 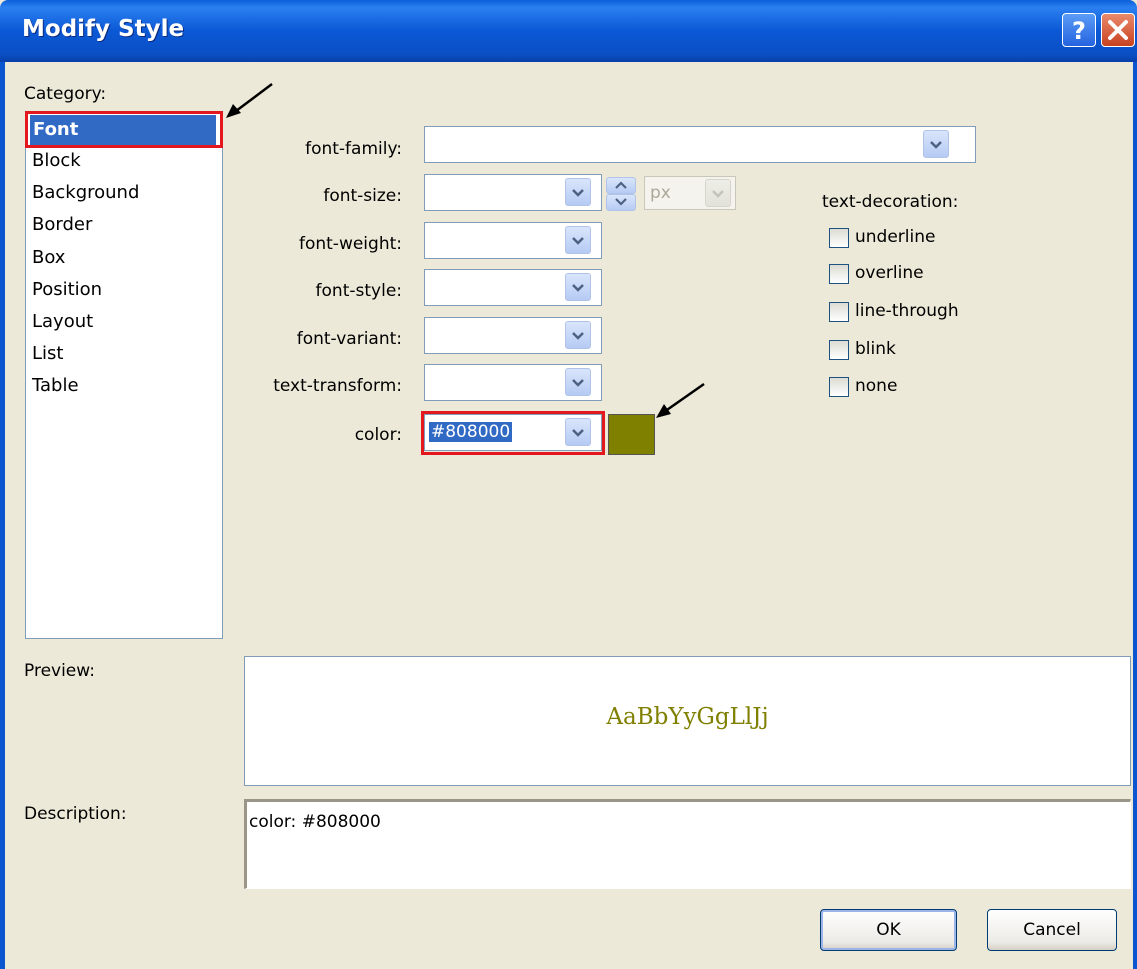 I want to click on highlight-box-color, so click(x=513, y=433).